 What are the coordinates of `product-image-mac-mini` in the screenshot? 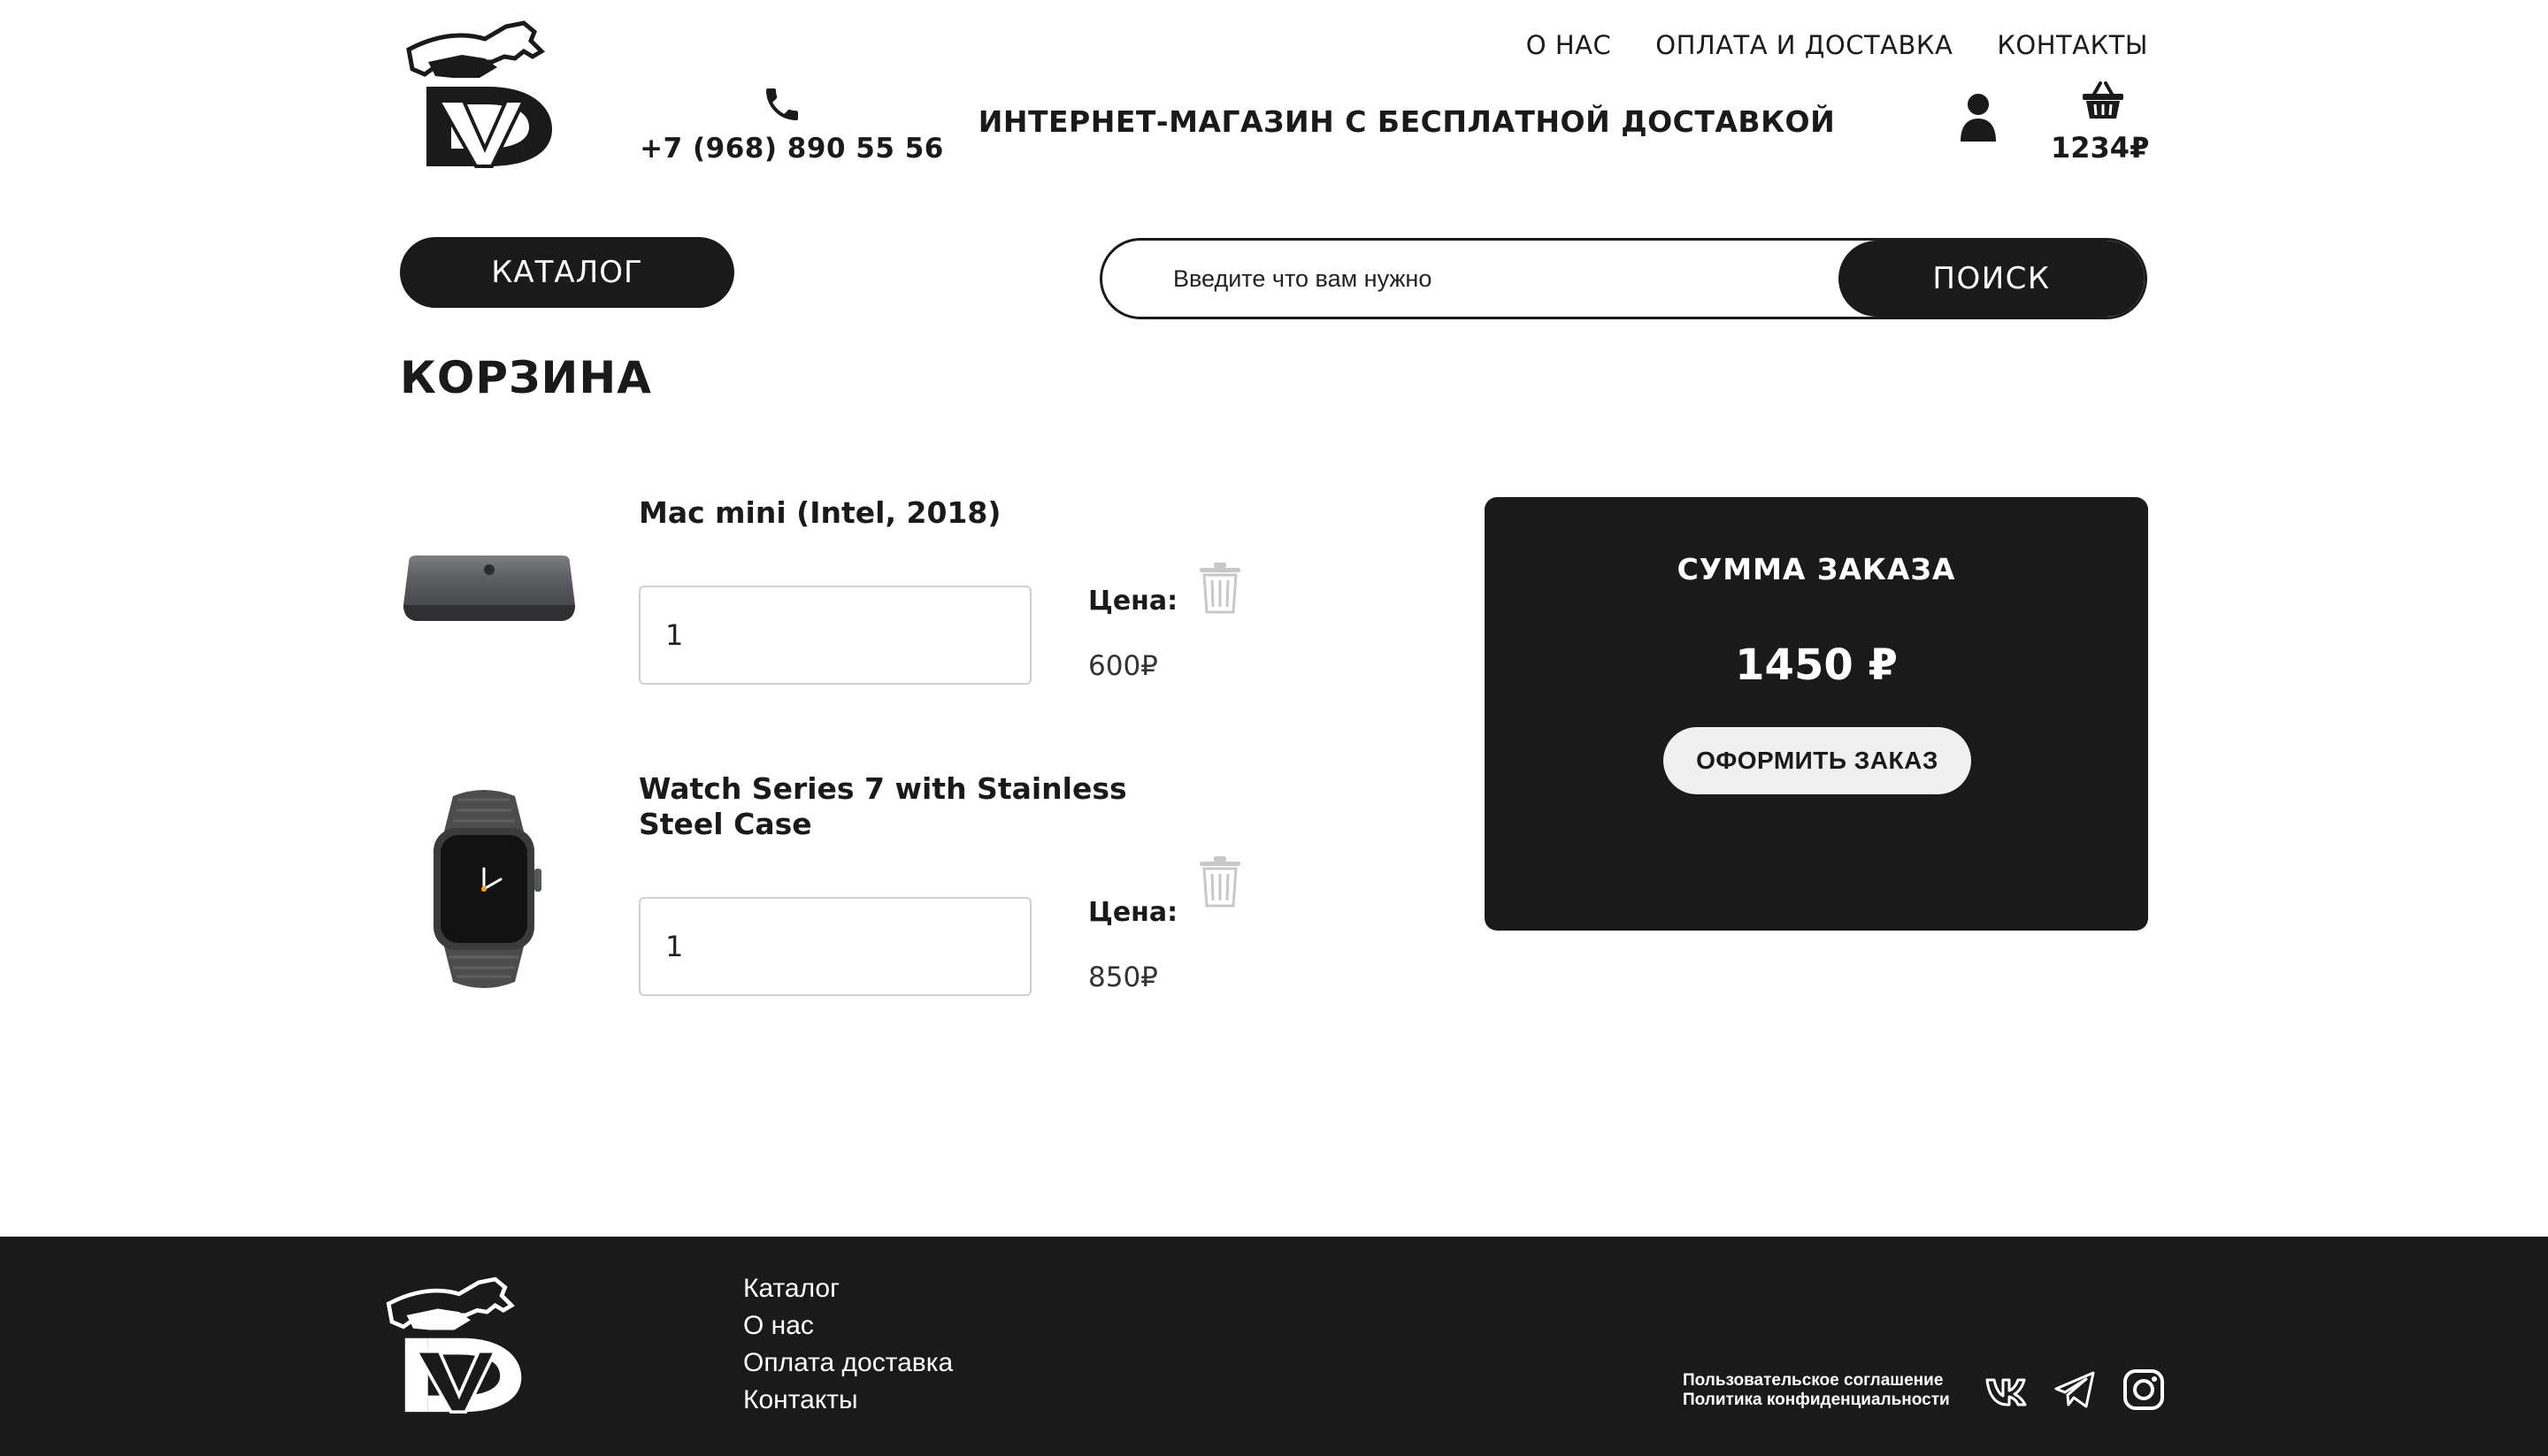 It's located at (490, 589).